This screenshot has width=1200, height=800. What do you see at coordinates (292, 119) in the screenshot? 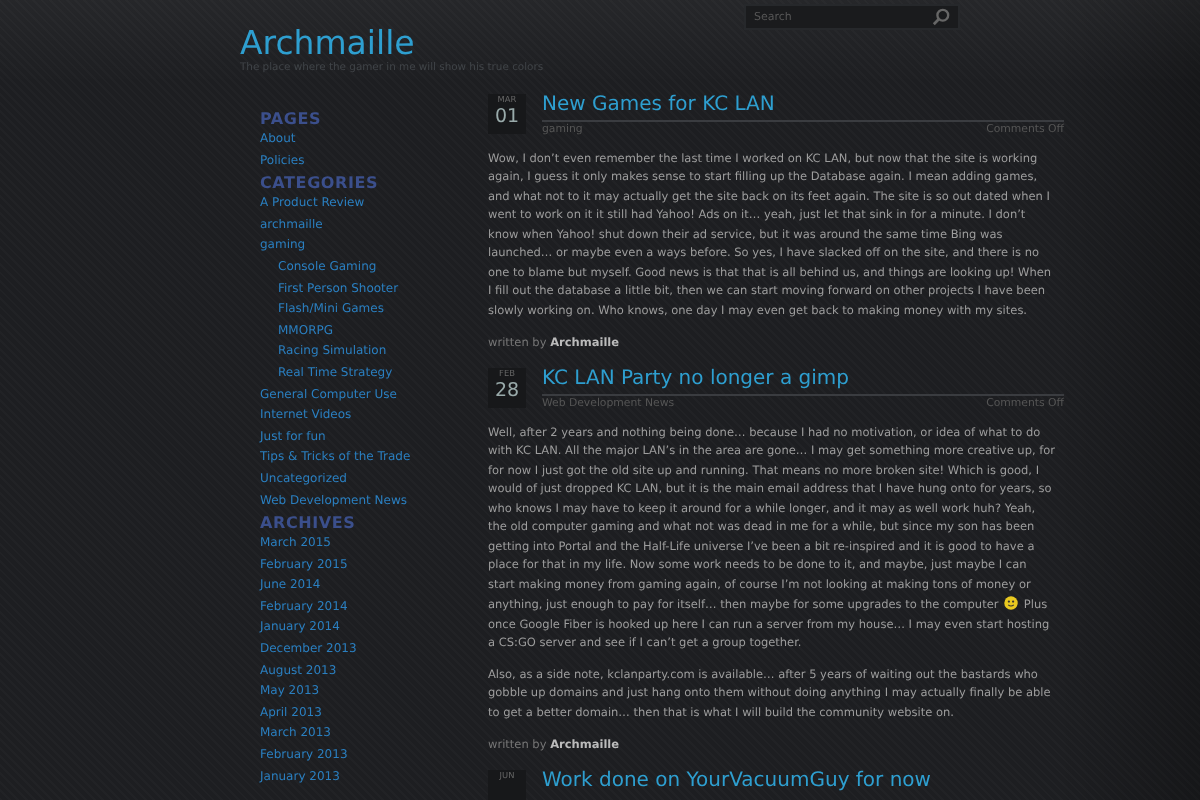
I see `sidebar-heading: PAGES` at bounding box center [292, 119].